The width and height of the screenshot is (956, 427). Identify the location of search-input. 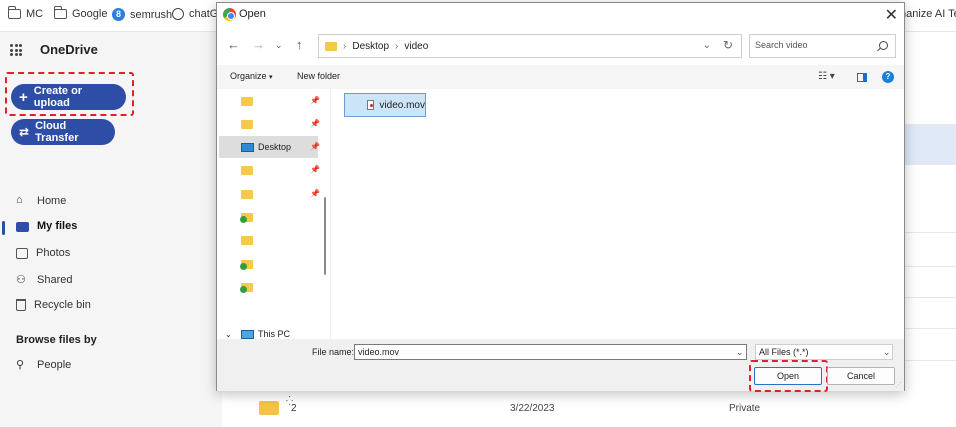
(812, 45).